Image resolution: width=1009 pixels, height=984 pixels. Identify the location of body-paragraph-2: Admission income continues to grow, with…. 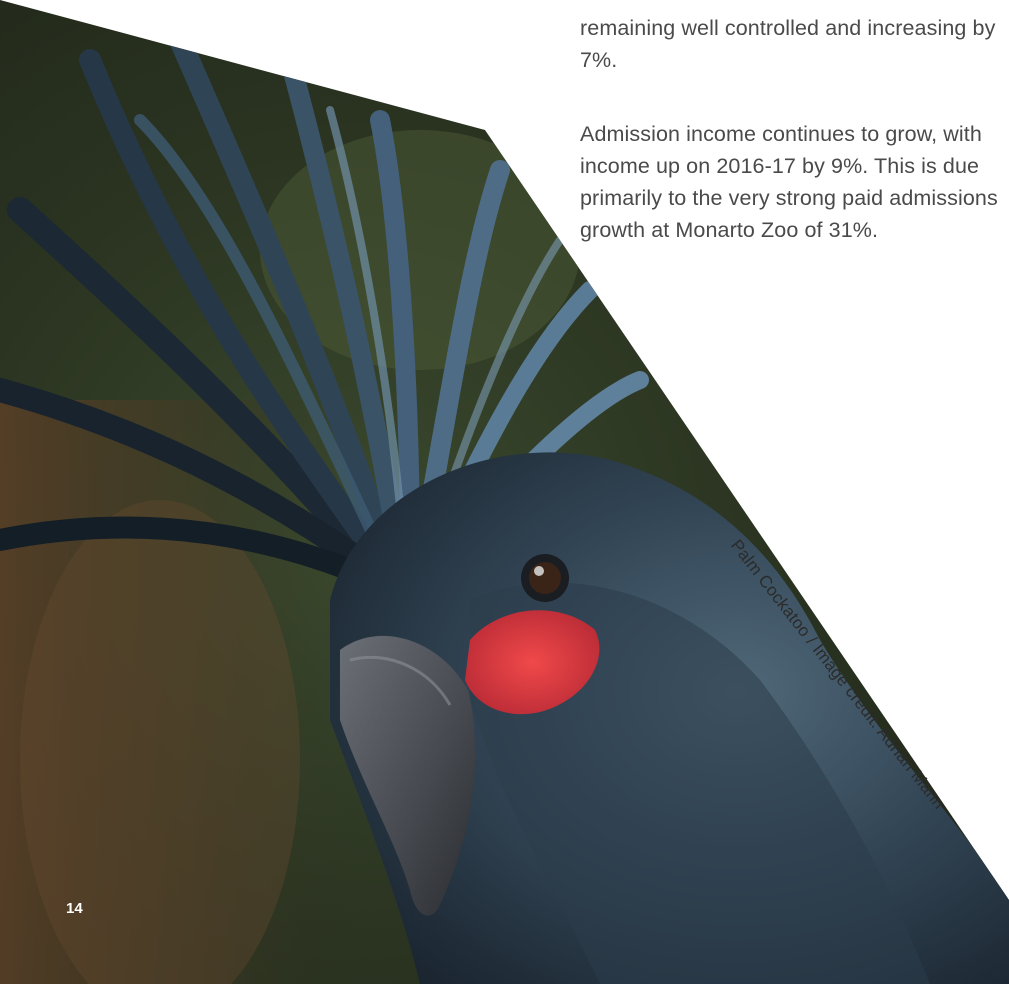
(790, 182).